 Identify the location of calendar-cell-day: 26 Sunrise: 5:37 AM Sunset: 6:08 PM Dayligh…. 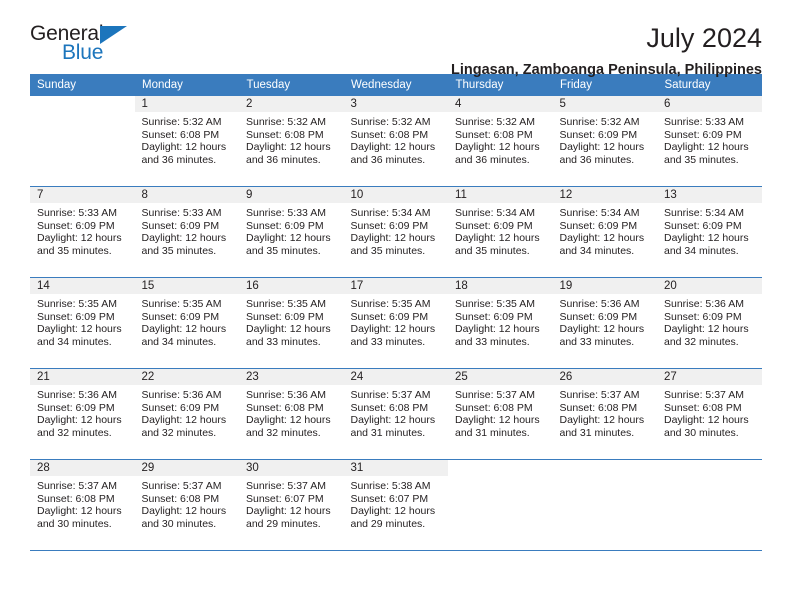
(604, 414).